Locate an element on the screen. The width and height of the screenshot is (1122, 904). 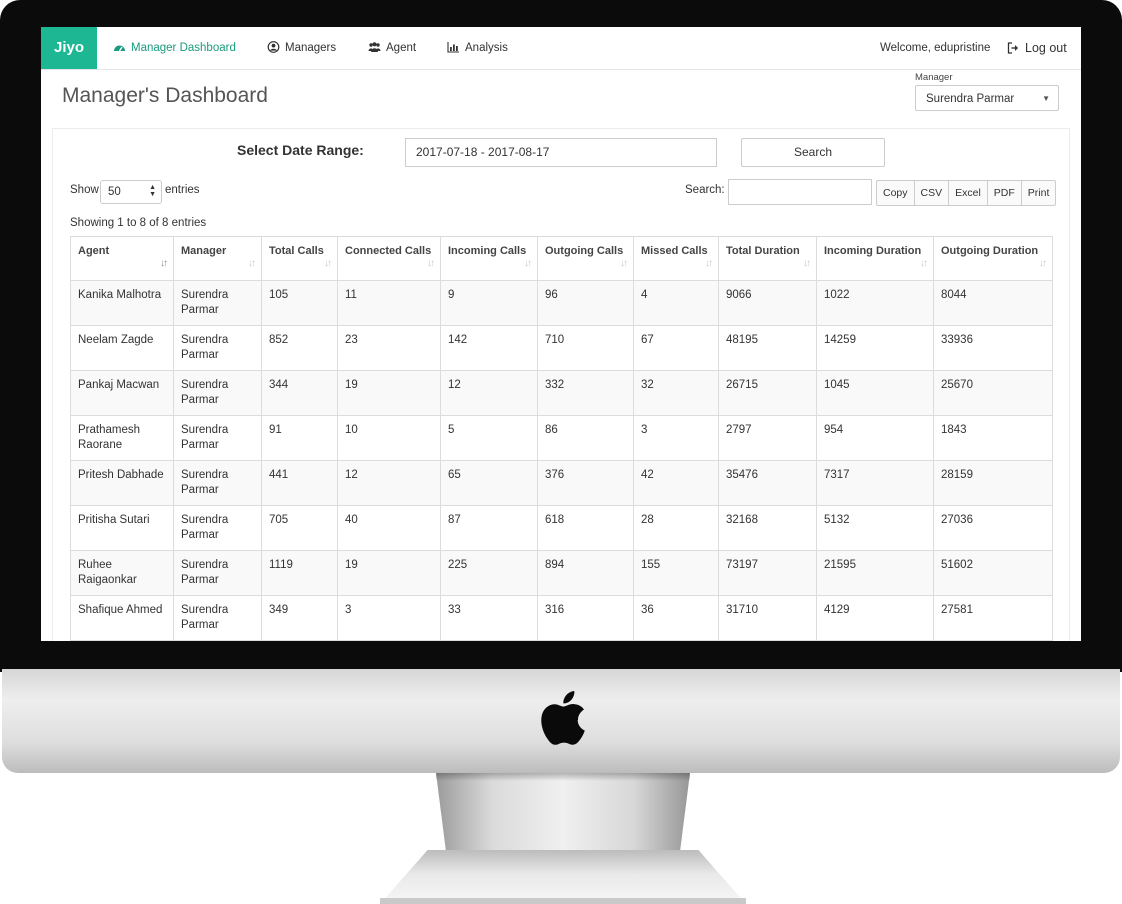
nav-analysis: Analysis is located at coordinates (477, 48).